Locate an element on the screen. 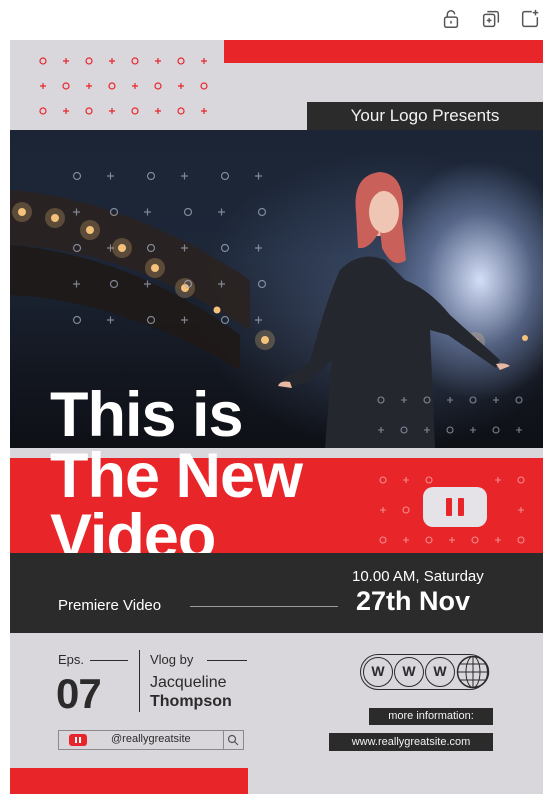 The image size is (543, 794). pause-icon is located at coordinates (449, 507).